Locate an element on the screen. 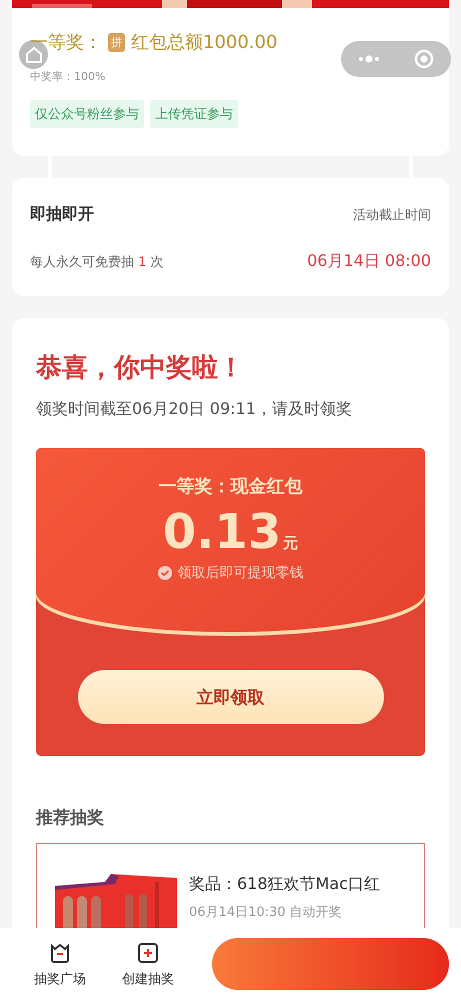 The image size is (461, 1000). withdraw-note: 领取后即可提现零钱 is located at coordinates (241, 573).